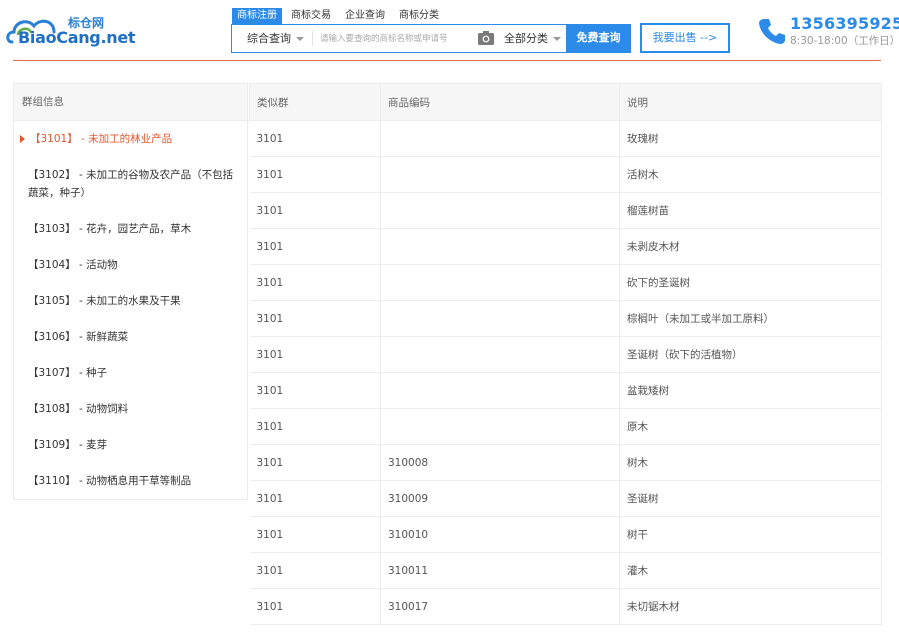  Describe the element at coordinates (750, 174) in the screenshot. I see `cell-description: 活树木` at that location.